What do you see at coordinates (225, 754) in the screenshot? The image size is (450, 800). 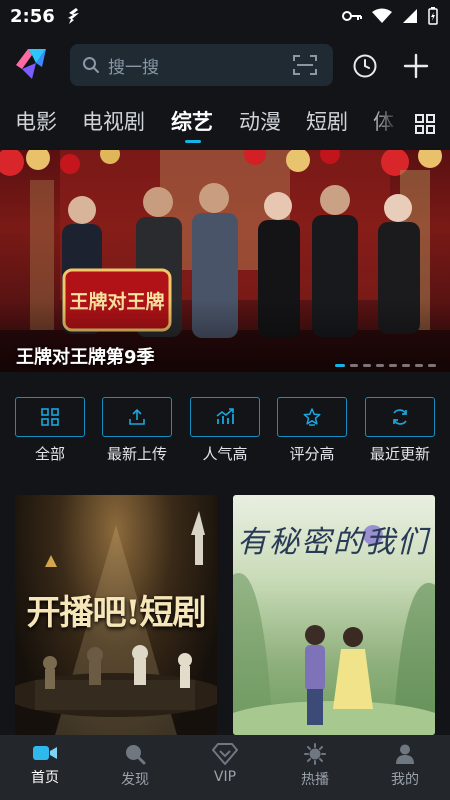 I see `diamond-icon` at bounding box center [225, 754].